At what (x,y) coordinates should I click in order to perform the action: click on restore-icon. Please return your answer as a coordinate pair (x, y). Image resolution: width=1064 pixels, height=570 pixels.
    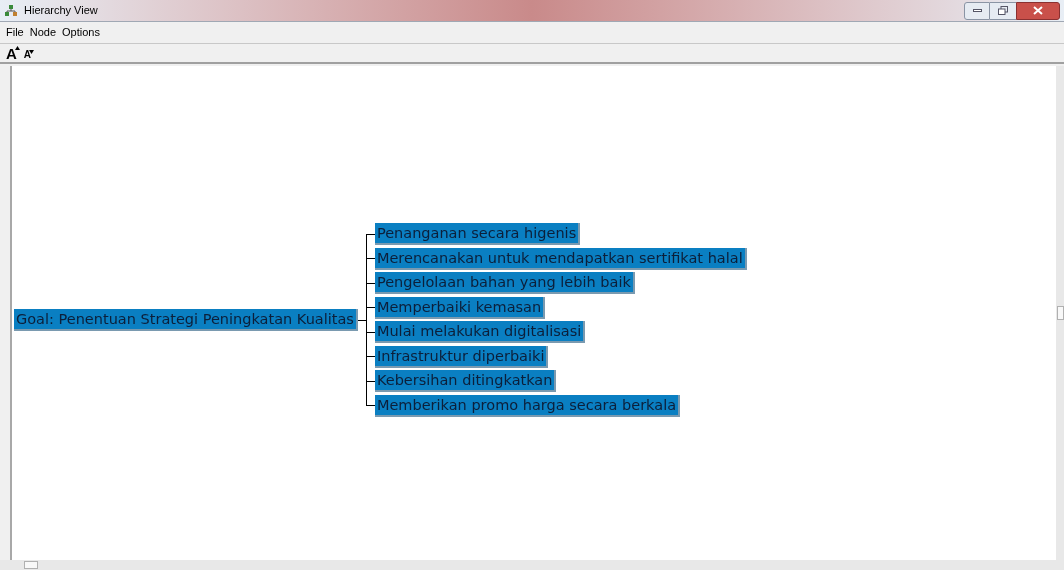
    Looking at the image, I should click on (1003, 10).